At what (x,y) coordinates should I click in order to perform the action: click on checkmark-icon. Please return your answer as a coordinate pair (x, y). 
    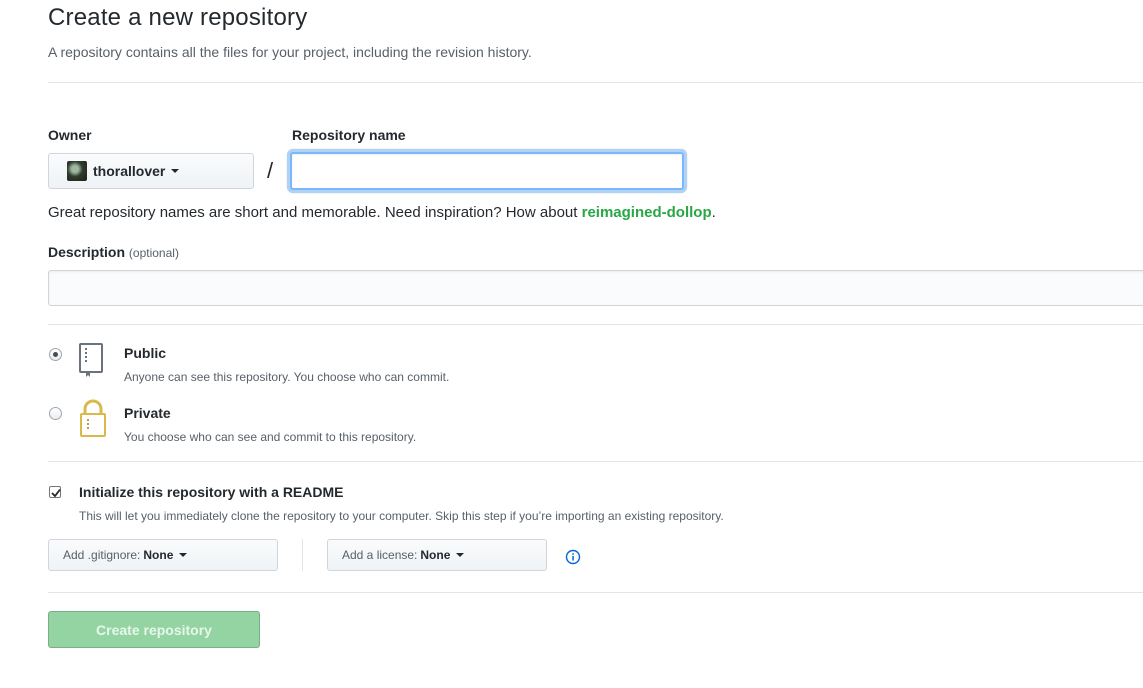
    Looking at the image, I should click on (56, 493).